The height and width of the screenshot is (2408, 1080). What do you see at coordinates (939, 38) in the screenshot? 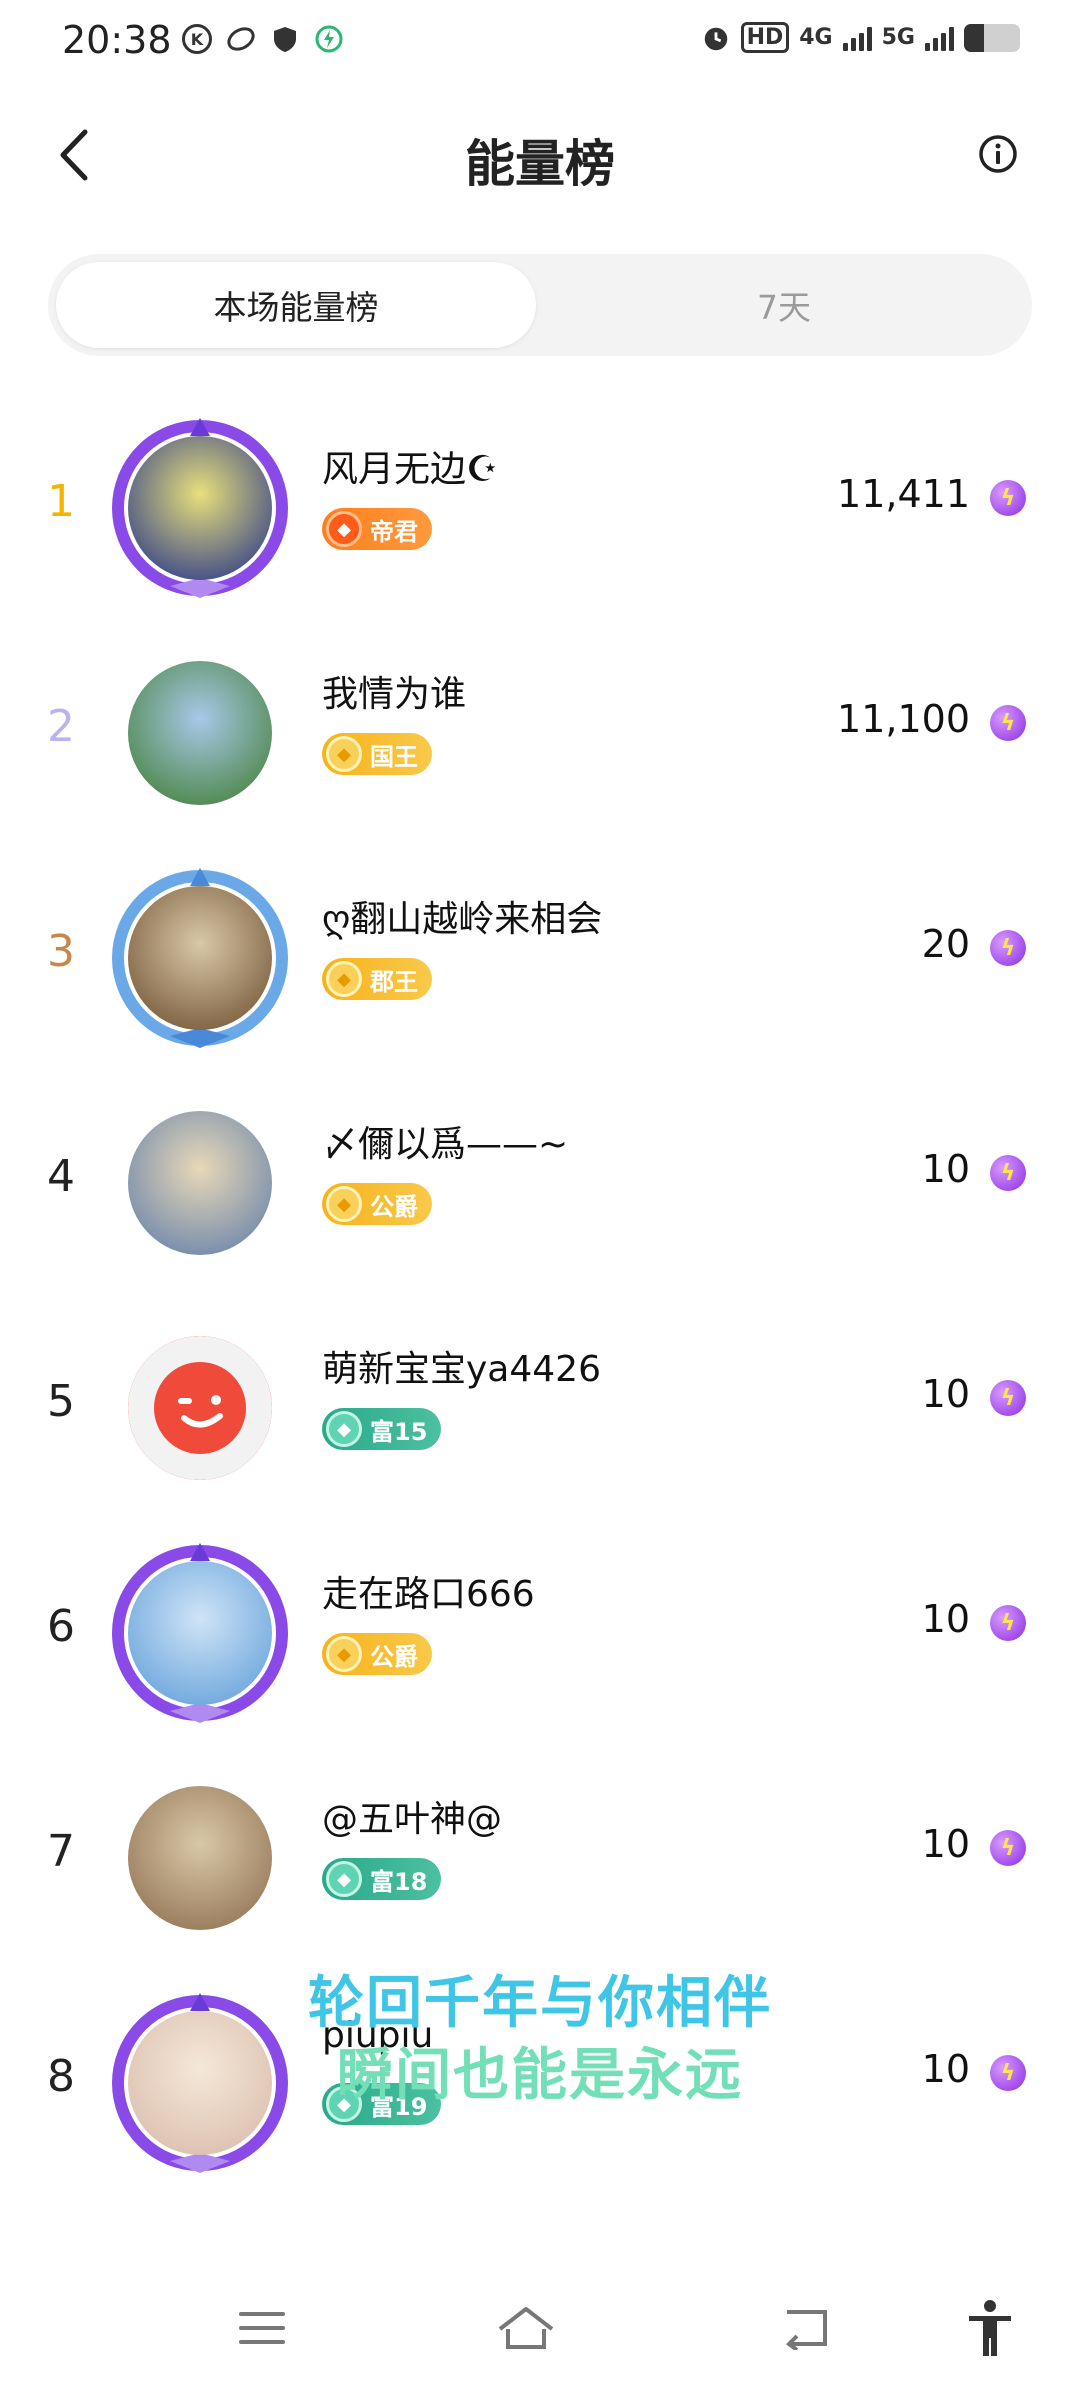
I see `signal-5g-icon` at bounding box center [939, 38].